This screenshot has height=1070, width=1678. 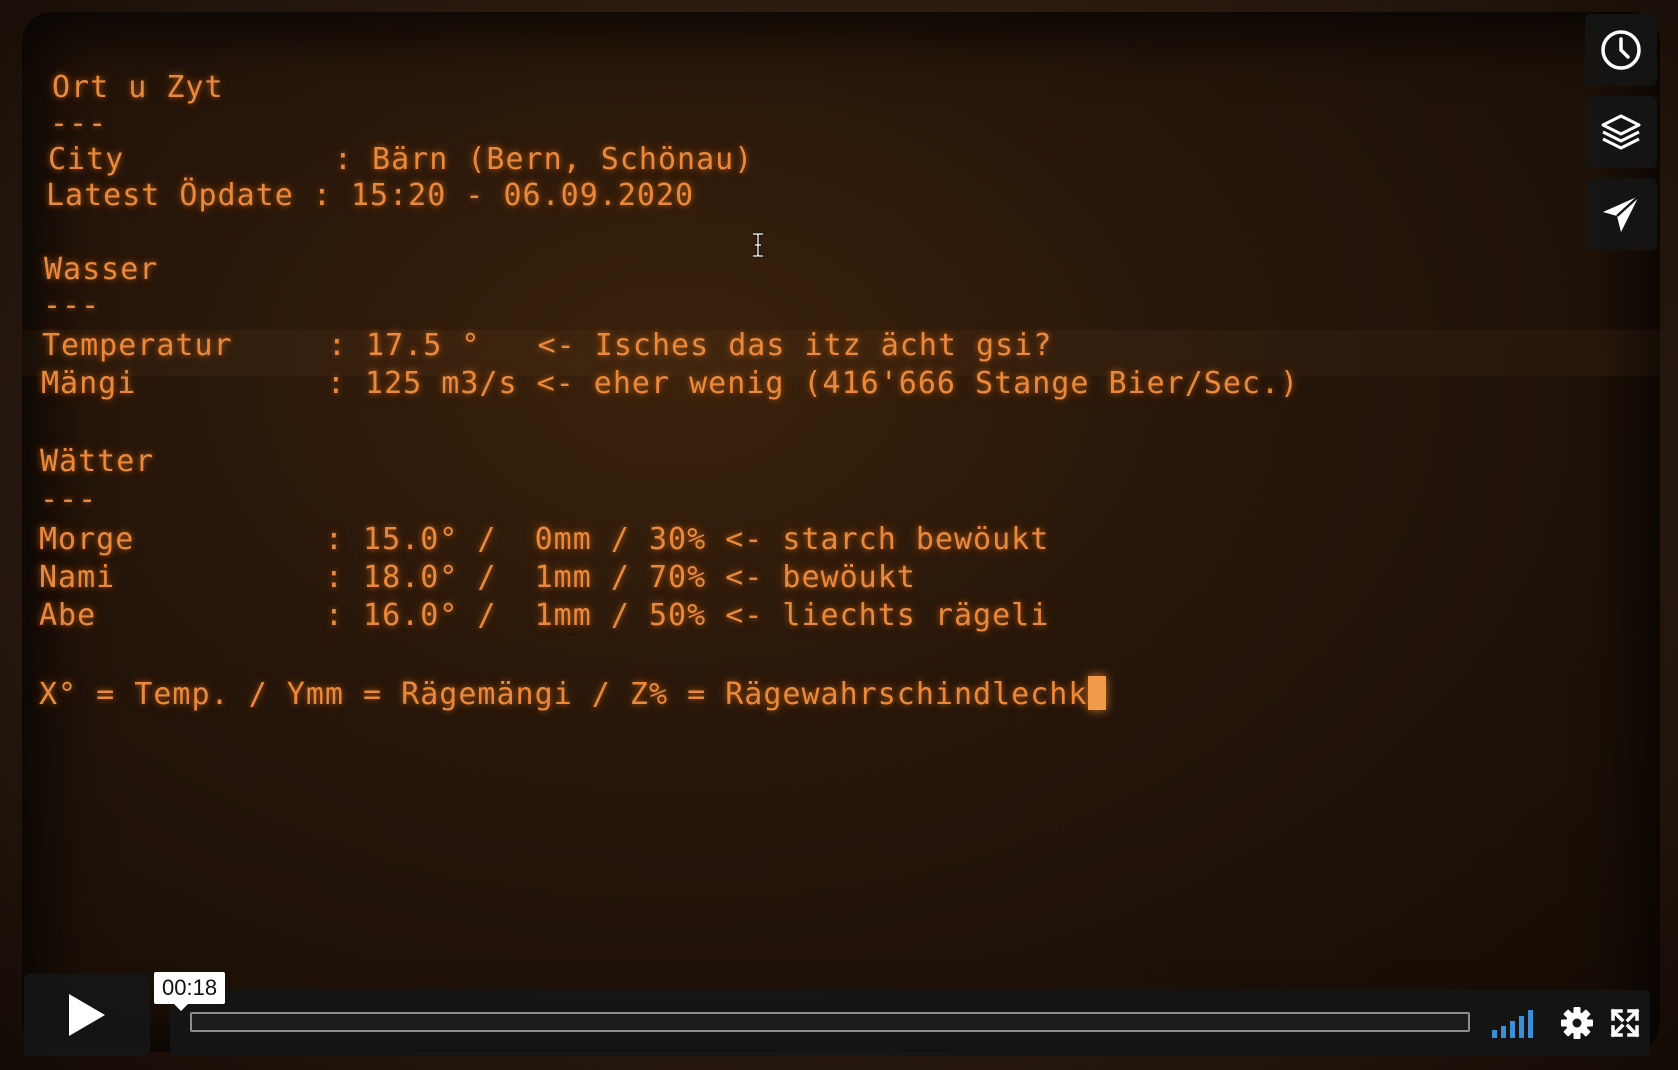 What do you see at coordinates (830, 1022) in the screenshot?
I see `progress-bar` at bounding box center [830, 1022].